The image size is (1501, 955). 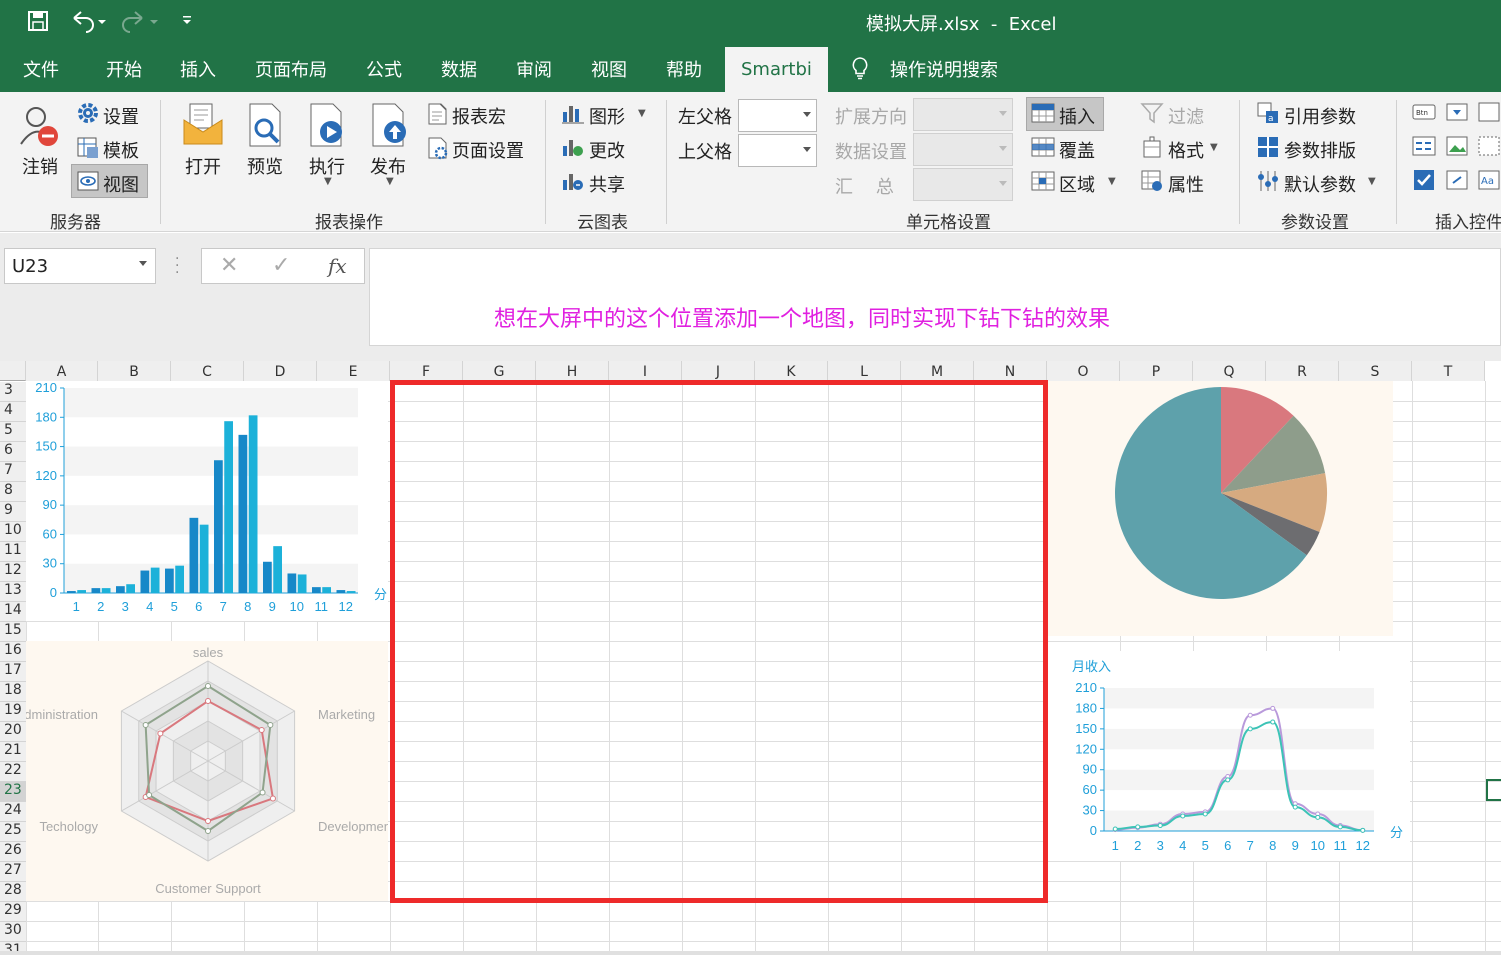 What do you see at coordinates (963, 149) in the screenshot?
I see `data-setting-select` at bounding box center [963, 149].